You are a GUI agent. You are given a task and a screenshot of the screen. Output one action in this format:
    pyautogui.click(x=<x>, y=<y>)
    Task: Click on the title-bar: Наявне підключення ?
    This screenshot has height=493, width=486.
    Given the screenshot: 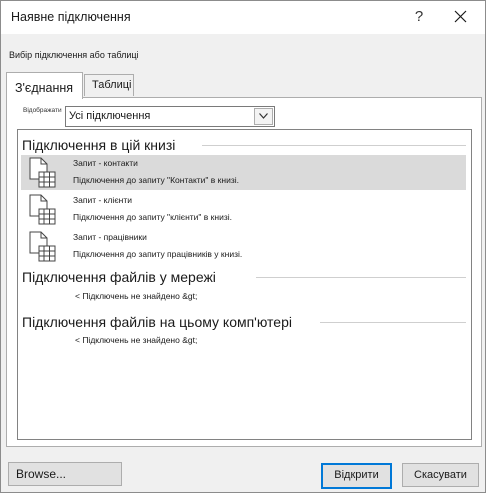 What is the action you would take?
    pyautogui.click(x=243, y=17)
    